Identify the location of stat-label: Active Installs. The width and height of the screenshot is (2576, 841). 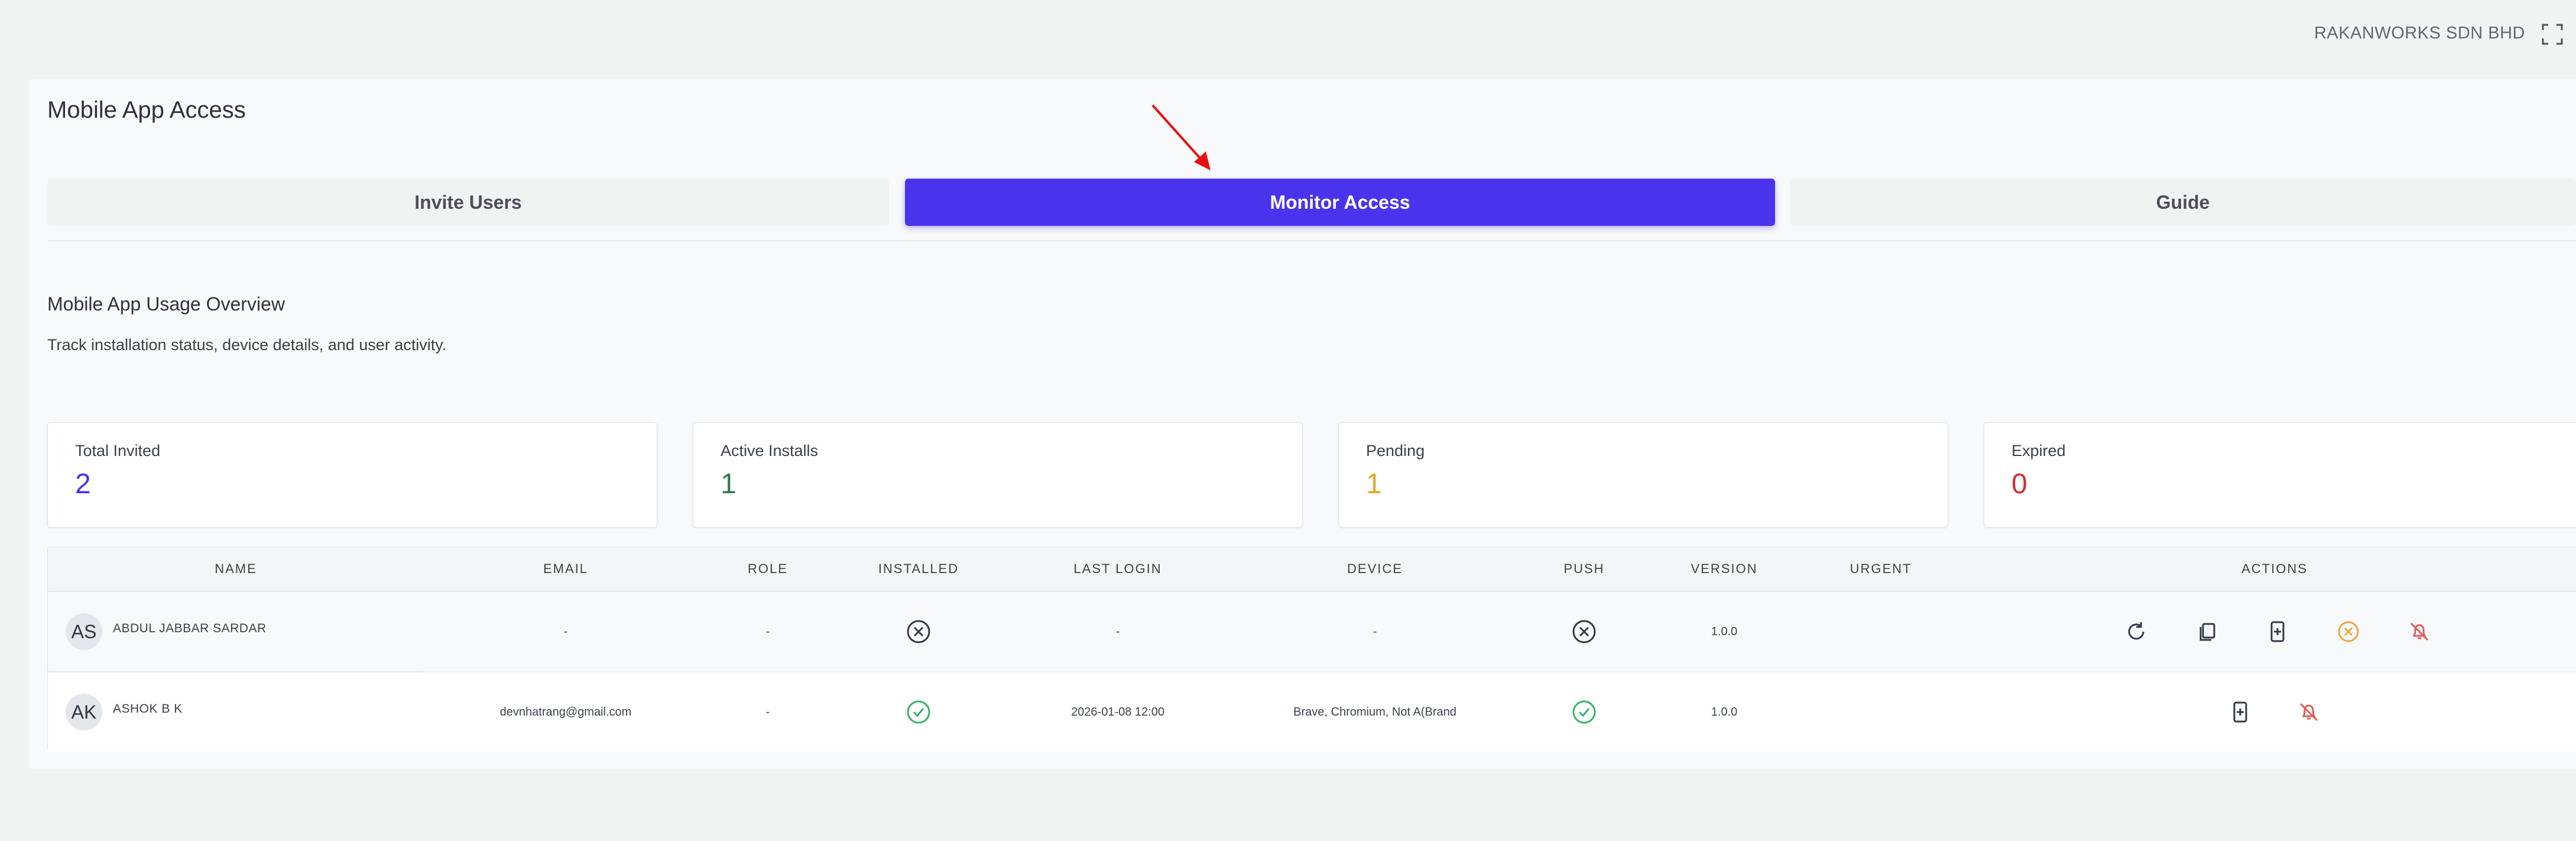
(770, 451).